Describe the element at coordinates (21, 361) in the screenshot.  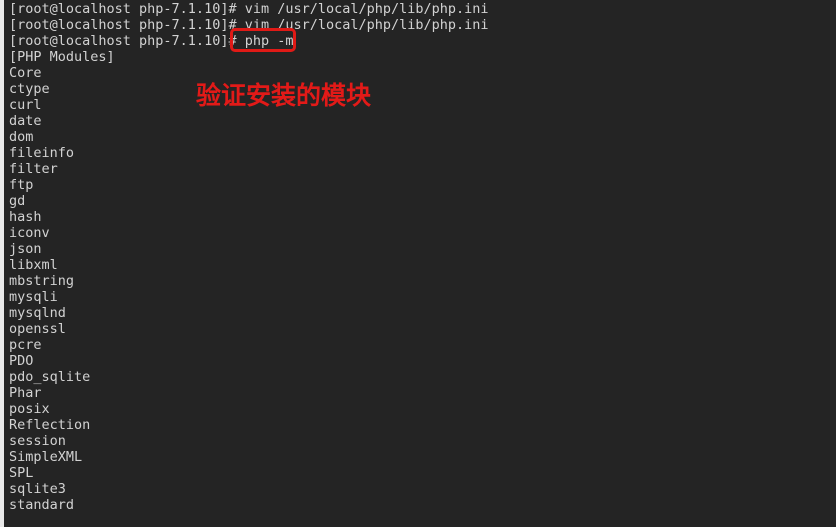
I see `terminal-line: PDO` at that location.